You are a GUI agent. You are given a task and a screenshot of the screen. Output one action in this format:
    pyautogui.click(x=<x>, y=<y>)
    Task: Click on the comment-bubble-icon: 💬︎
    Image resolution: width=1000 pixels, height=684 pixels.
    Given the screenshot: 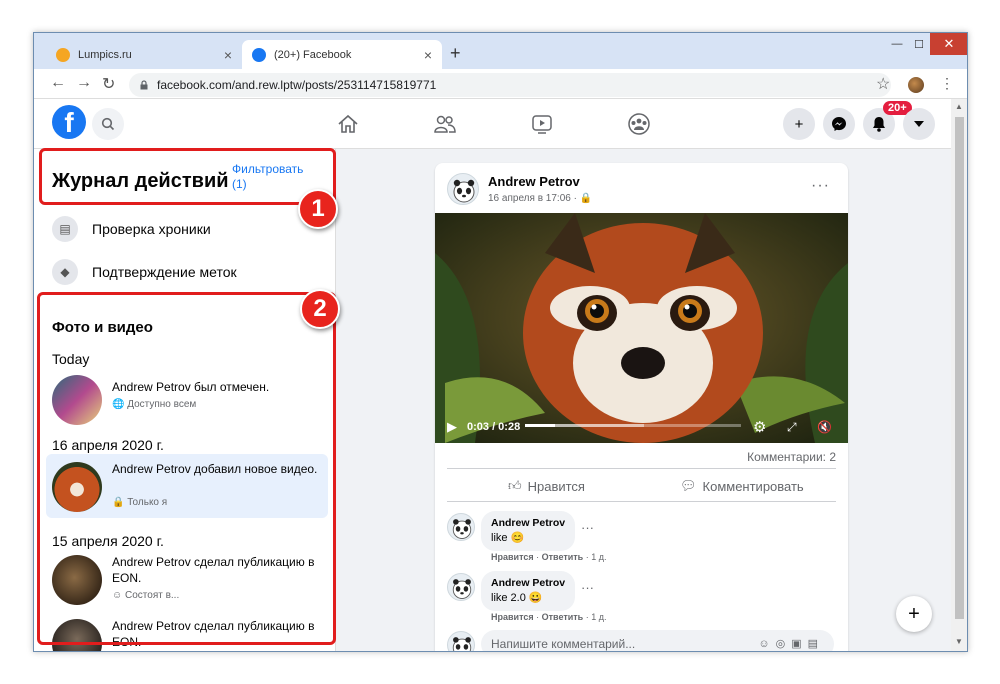 What is the action you would take?
    pyautogui.click(x=688, y=485)
    